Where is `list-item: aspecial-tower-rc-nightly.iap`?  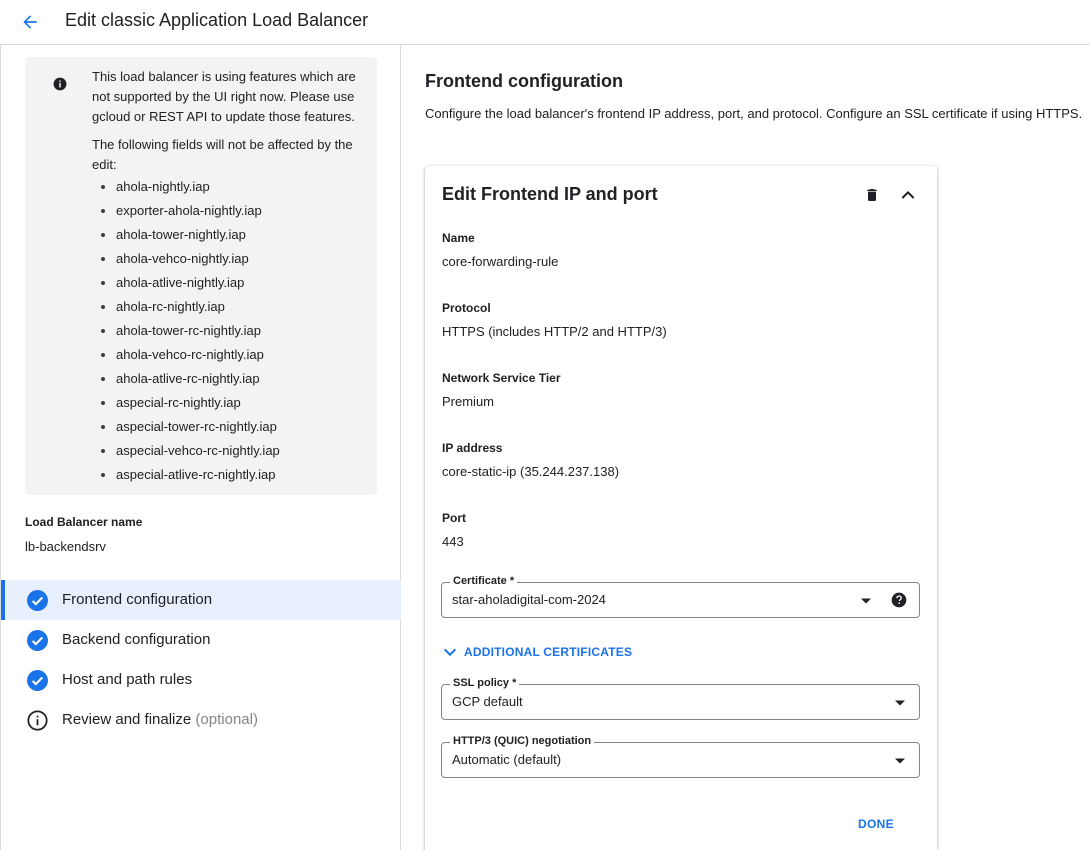
list-item: aspecial-tower-rc-nightly.iap is located at coordinates (229, 429).